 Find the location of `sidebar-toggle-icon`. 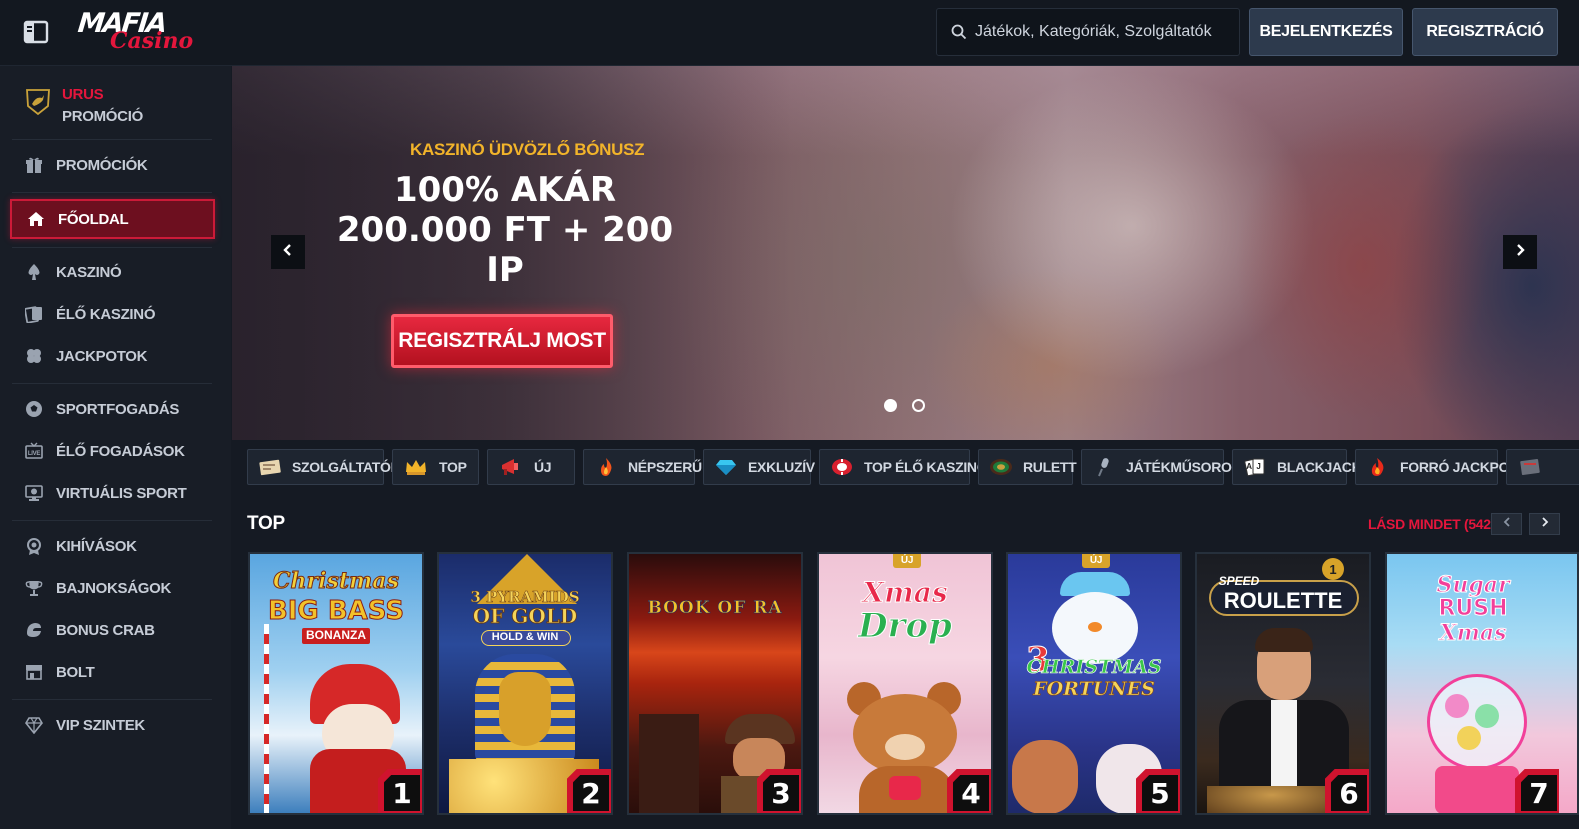

sidebar-toggle-icon is located at coordinates (36, 32).